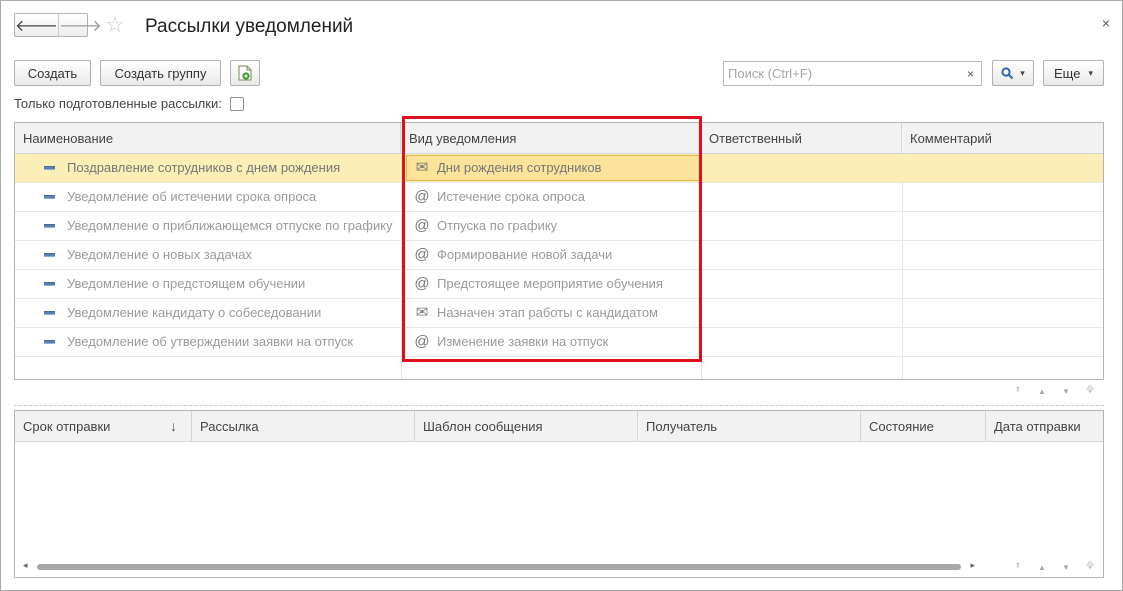 The width and height of the screenshot is (1123, 591). I want to click on back-button: 🡐, so click(36, 25).